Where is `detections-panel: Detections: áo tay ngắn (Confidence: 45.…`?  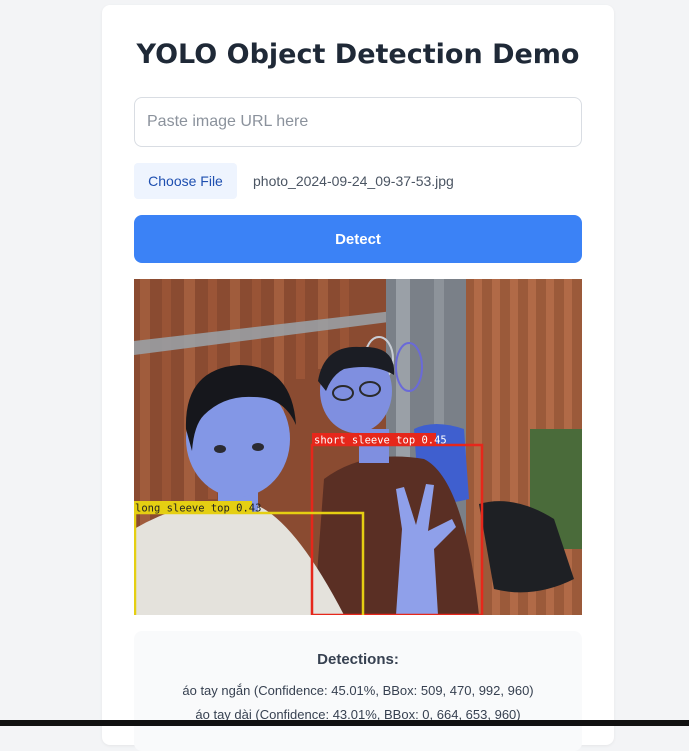 detections-panel: Detections: áo tay ngắn (Confidence: 45.… is located at coordinates (358, 691).